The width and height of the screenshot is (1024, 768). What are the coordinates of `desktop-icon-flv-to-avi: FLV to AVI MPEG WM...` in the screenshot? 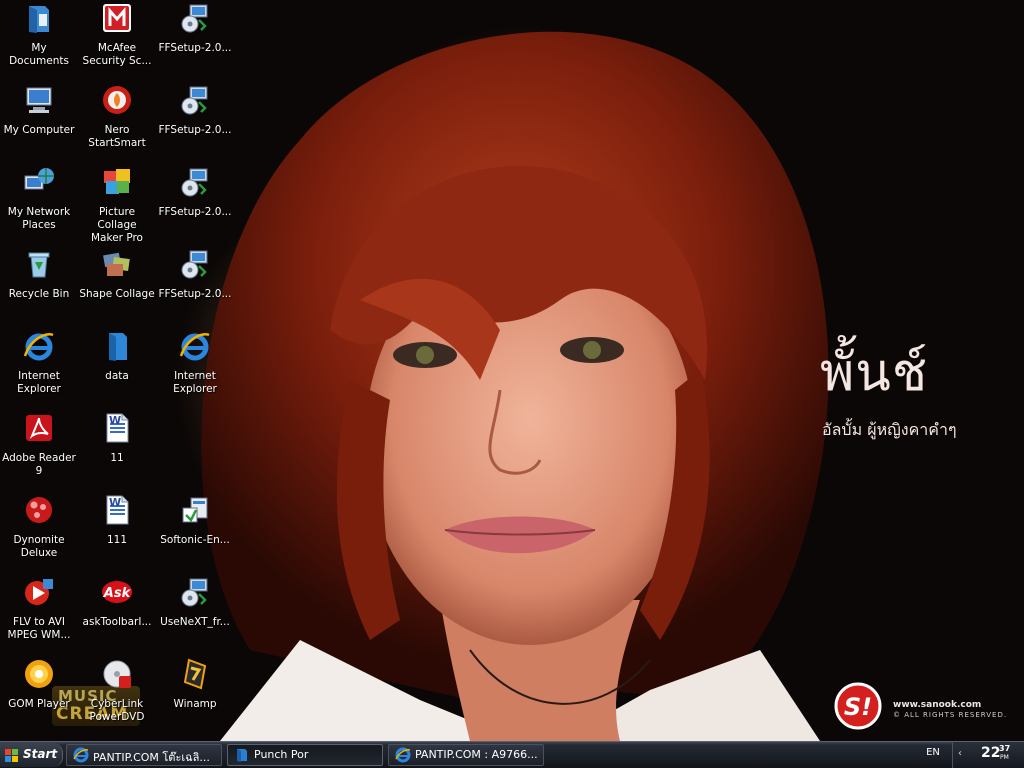 It's located at (39, 609).